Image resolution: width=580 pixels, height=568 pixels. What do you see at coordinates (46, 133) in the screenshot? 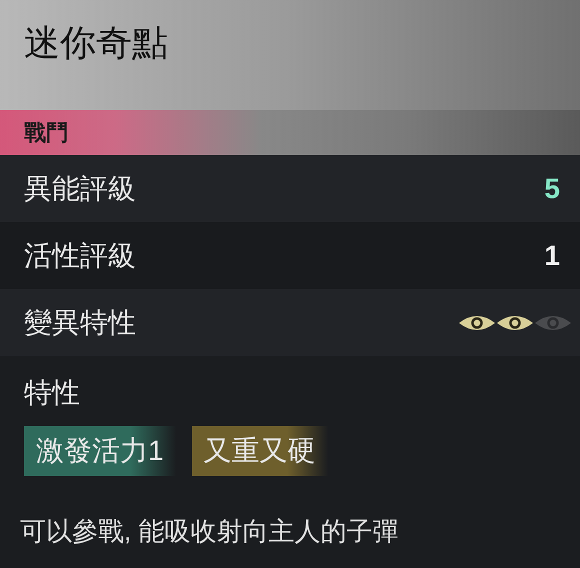
I see `section-label: 戰鬥` at bounding box center [46, 133].